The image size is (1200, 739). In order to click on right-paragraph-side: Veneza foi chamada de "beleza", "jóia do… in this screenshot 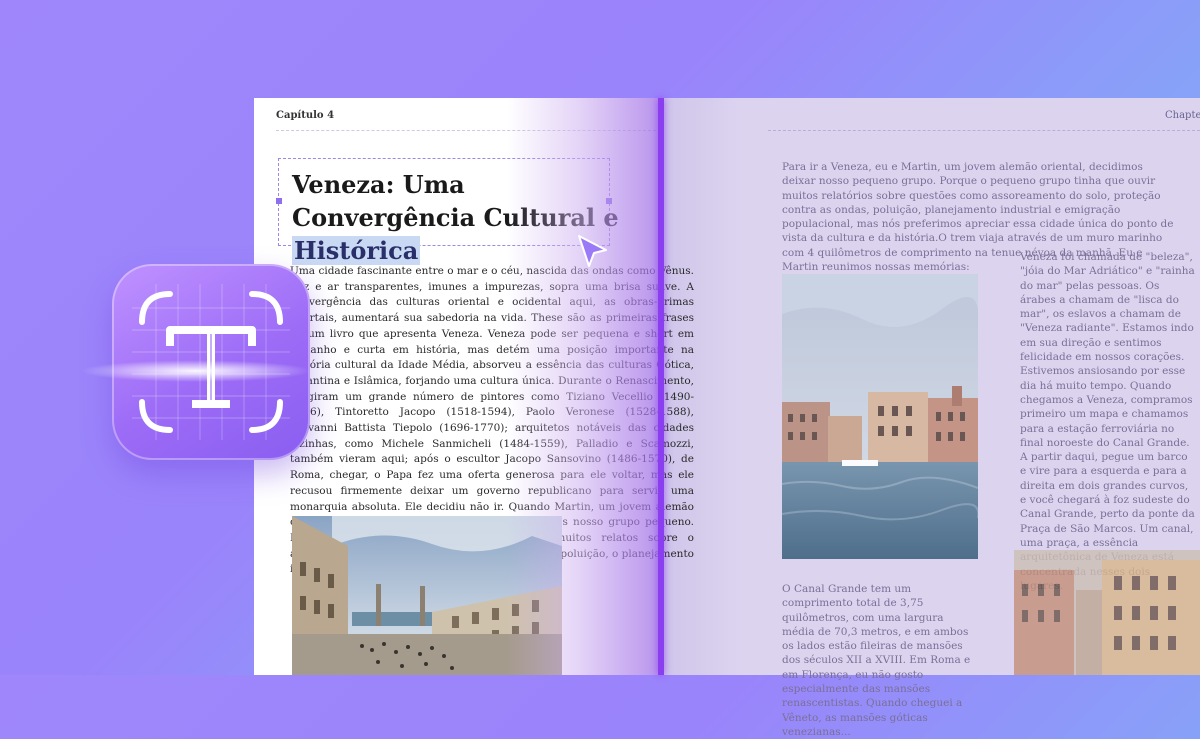, I will do `click(1107, 421)`.